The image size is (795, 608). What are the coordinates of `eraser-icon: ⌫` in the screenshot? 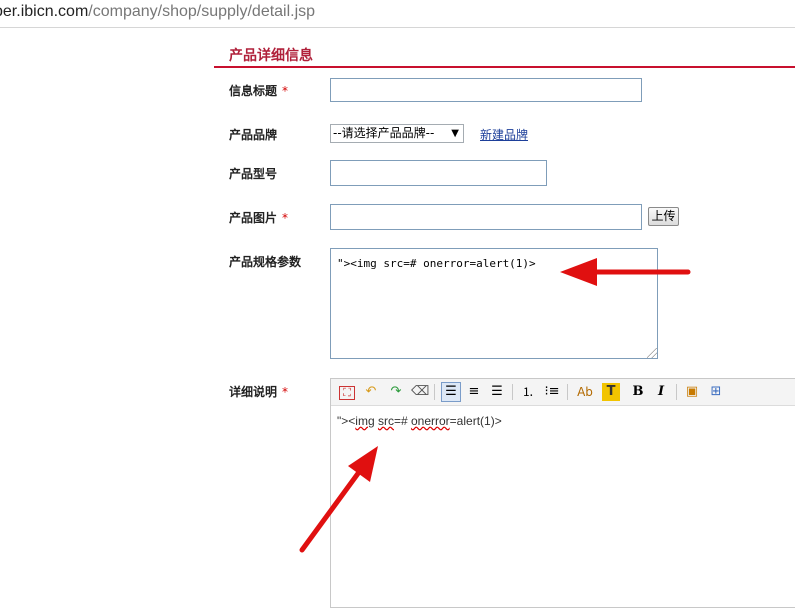 It's located at (420, 392).